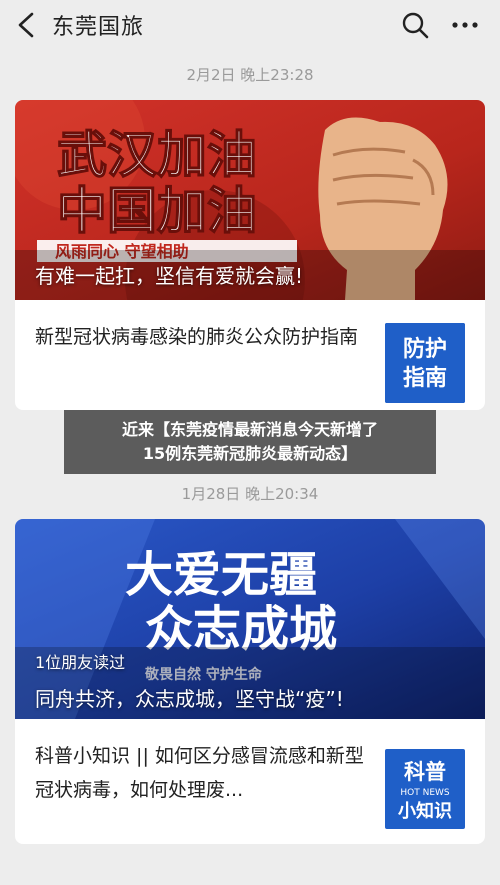 The height and width of the screenshot is (885, 500). Describe the element at coordinates (169, 276) in the screenshot. I see `article-caption: 有难一起扛，坚信有爱就会赢!` at that location.